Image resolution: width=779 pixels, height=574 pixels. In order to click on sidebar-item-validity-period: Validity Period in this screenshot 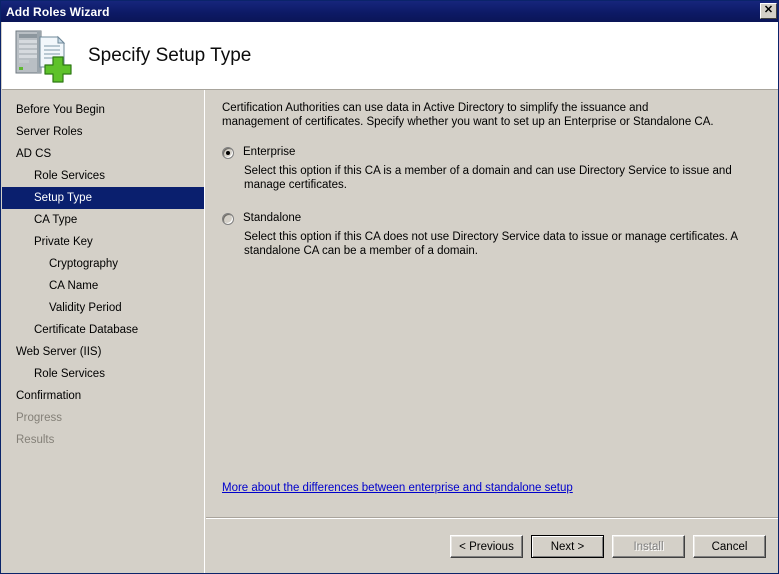, I will do `click(103, 308)`.